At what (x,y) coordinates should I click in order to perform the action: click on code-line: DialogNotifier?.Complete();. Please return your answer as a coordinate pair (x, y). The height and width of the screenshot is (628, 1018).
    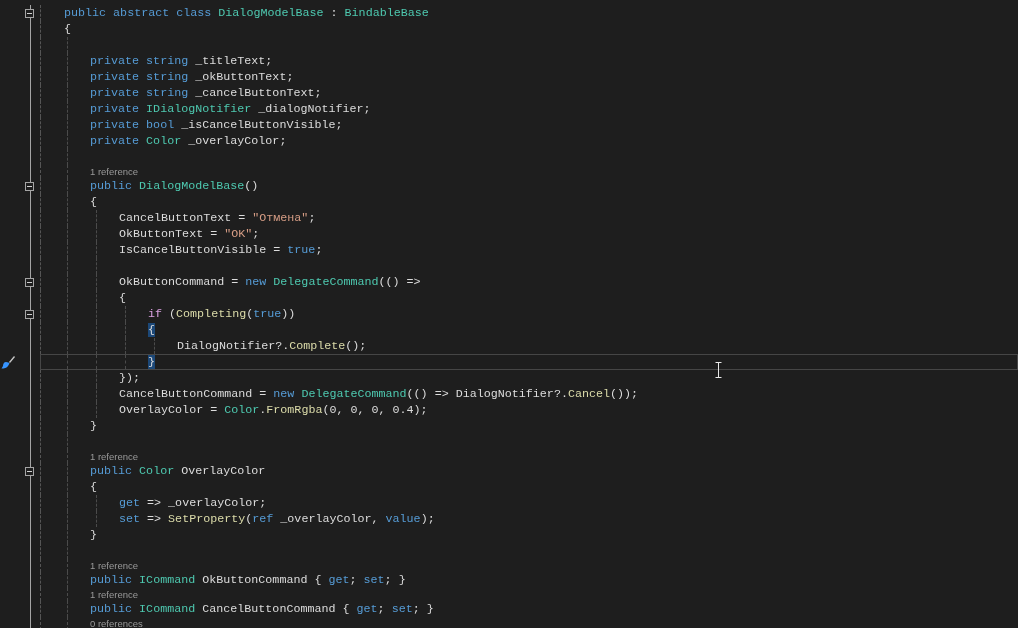
    Looking at the image, I should click on (272, 346).